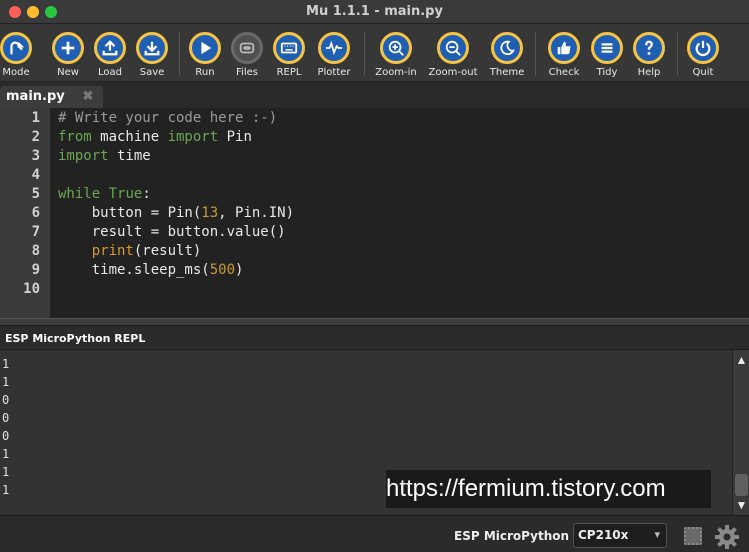 This screenshot has height=552, width=749. What do you see at coordinates (741, 505) in the screenshot?
I see `scroll-down-arrow-icon: ▼` at bounding box center [741, 505].